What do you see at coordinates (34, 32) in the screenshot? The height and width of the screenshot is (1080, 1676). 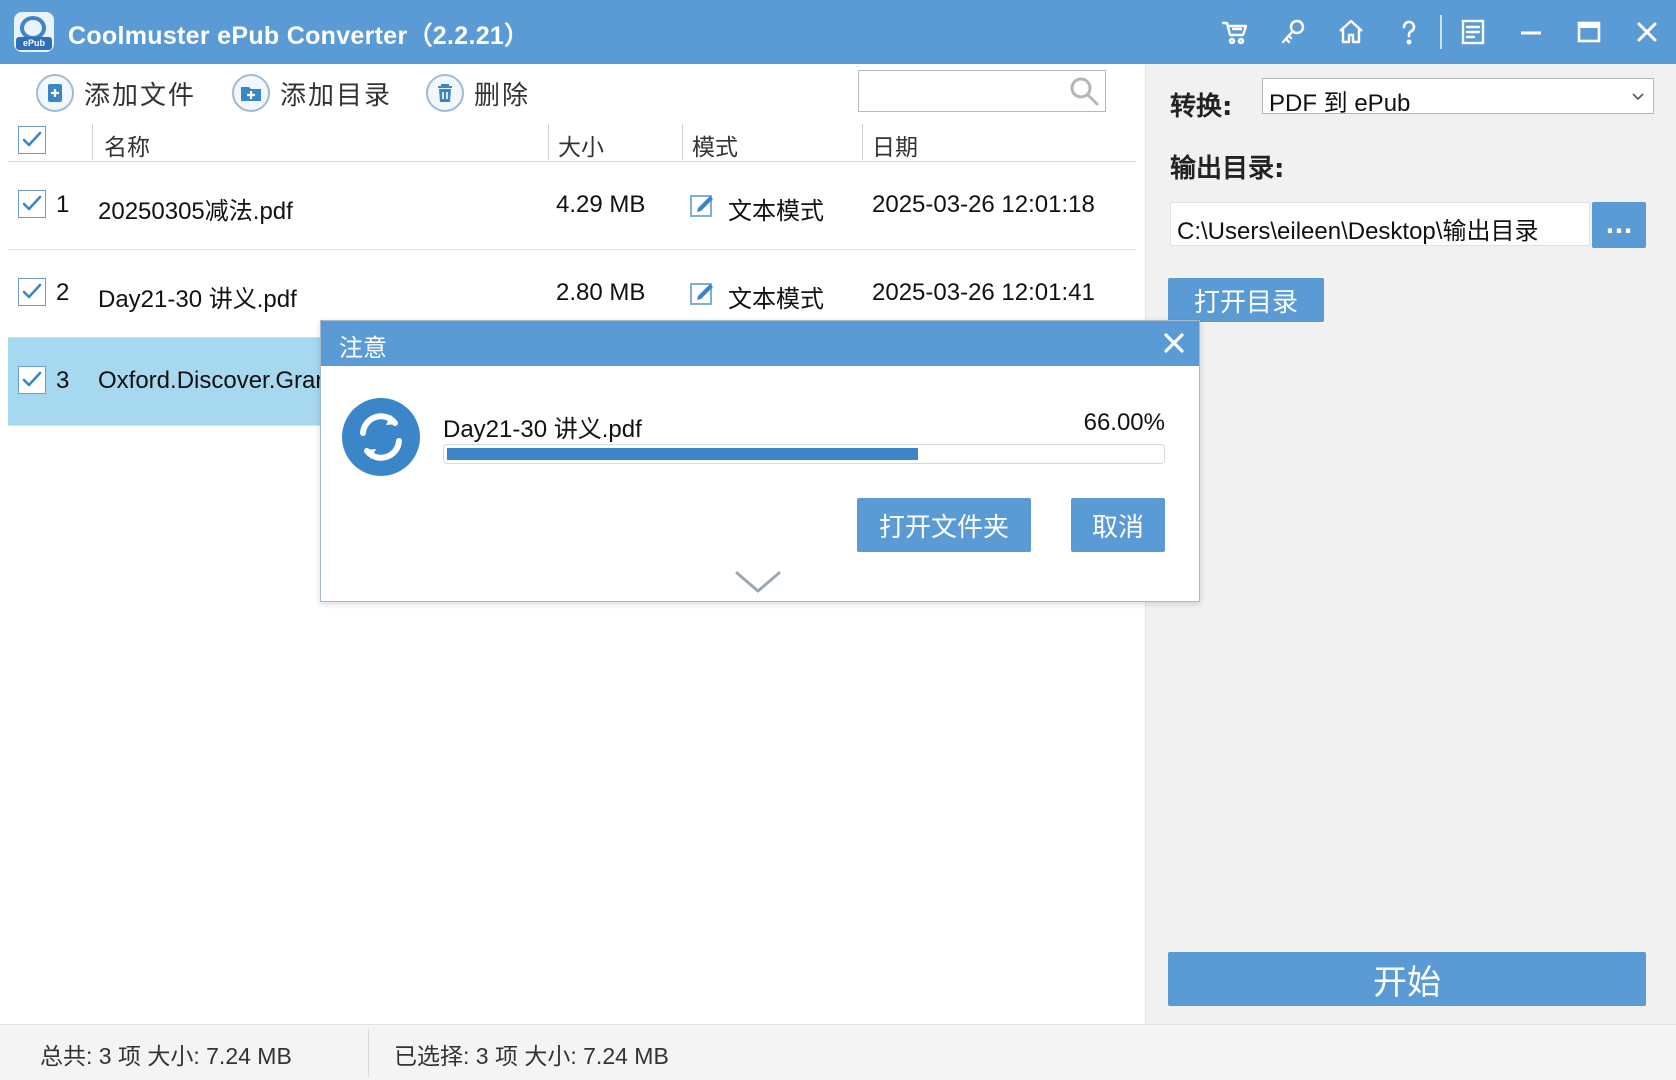 I see `app-logo-icon: ePub` at bounding box center [34, 32].